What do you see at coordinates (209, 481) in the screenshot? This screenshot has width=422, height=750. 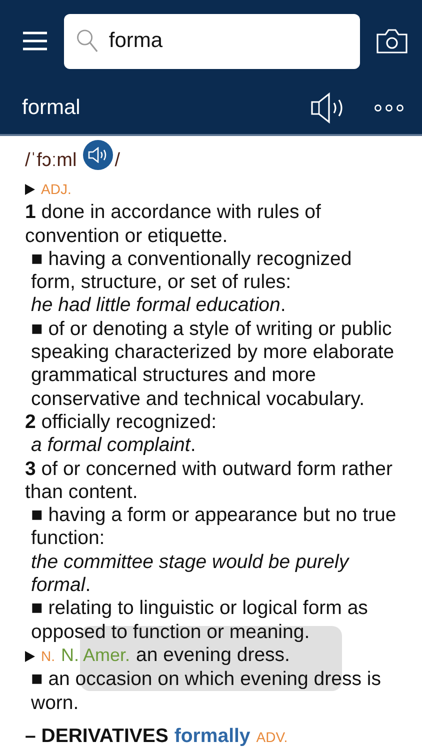 I see `definition-text: 3 of or concerned with outward form rather than content.` at bounding box center [209, 481].